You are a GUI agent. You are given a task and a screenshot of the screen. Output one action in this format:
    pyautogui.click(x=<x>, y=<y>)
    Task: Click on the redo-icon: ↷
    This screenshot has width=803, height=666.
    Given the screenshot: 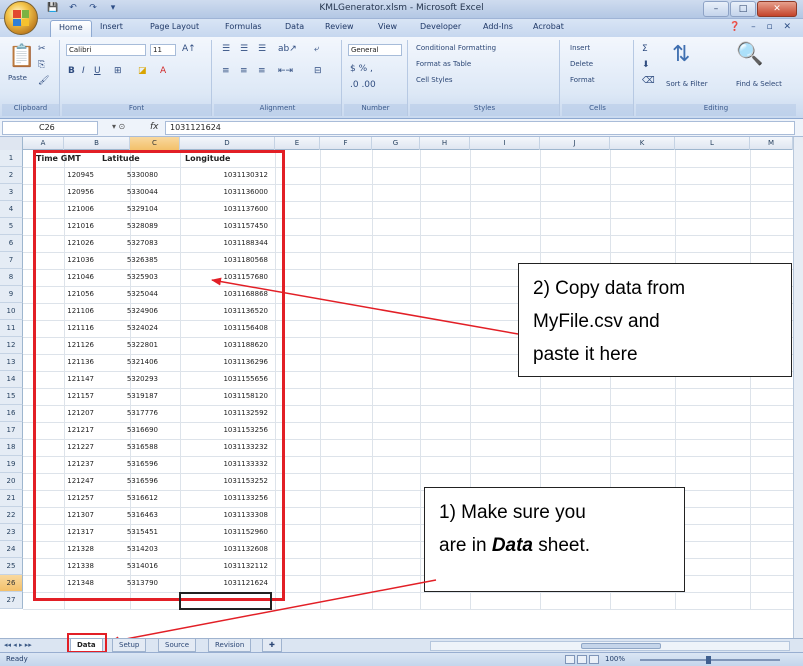 What is the action you would take?
    pyautogui.click(x=93, y=8)
    